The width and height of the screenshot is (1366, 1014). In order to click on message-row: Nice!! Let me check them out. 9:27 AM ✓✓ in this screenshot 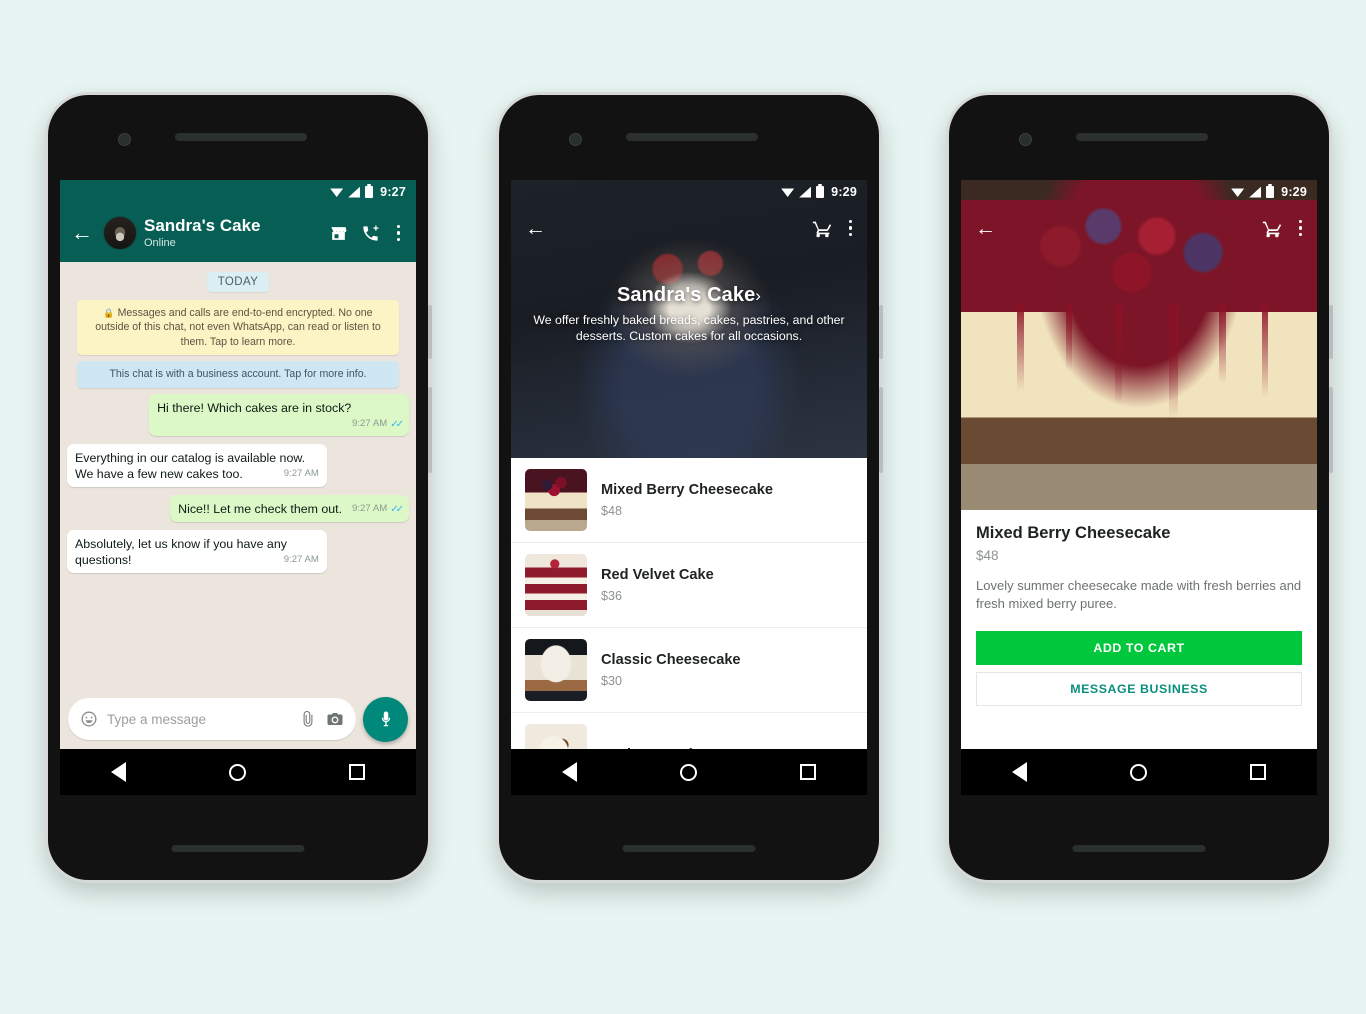, I will do `click(238, 509)`.